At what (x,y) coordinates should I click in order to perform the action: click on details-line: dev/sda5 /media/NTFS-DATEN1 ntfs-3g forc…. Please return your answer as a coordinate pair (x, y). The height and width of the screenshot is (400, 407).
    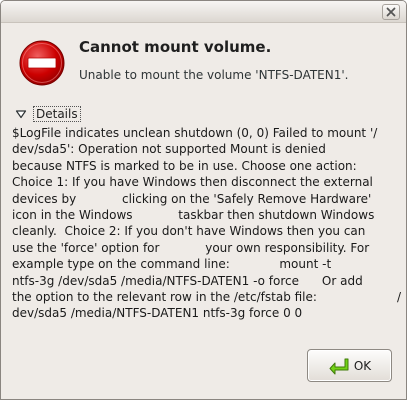
    Looking at the image, I should click on (157, 313).